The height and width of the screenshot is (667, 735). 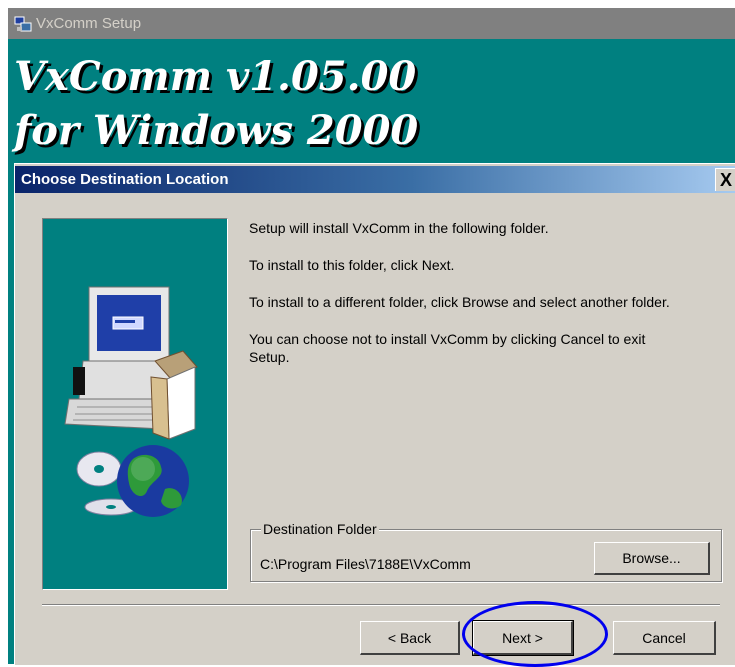 I want to click on banner-line-1: VxComm v1.05.00, so click(x=215, y=76).